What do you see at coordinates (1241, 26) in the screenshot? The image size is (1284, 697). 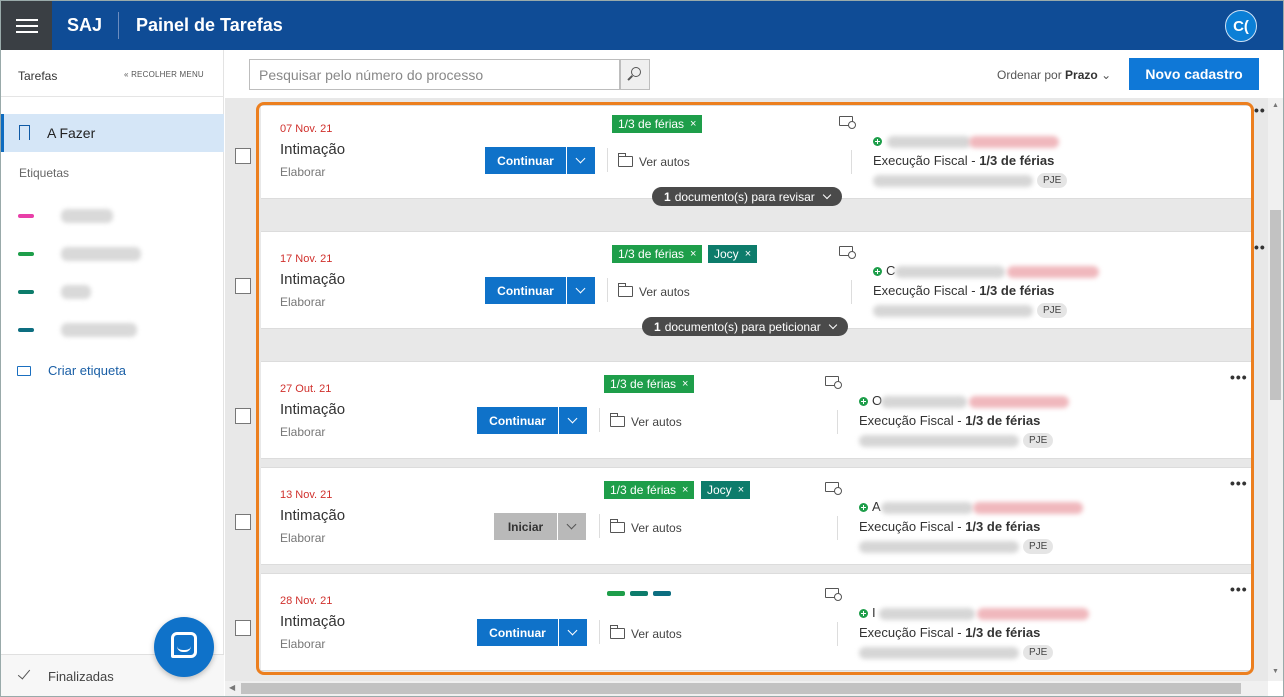 I see `avatar: C(` at bounding box center [1241, 26].